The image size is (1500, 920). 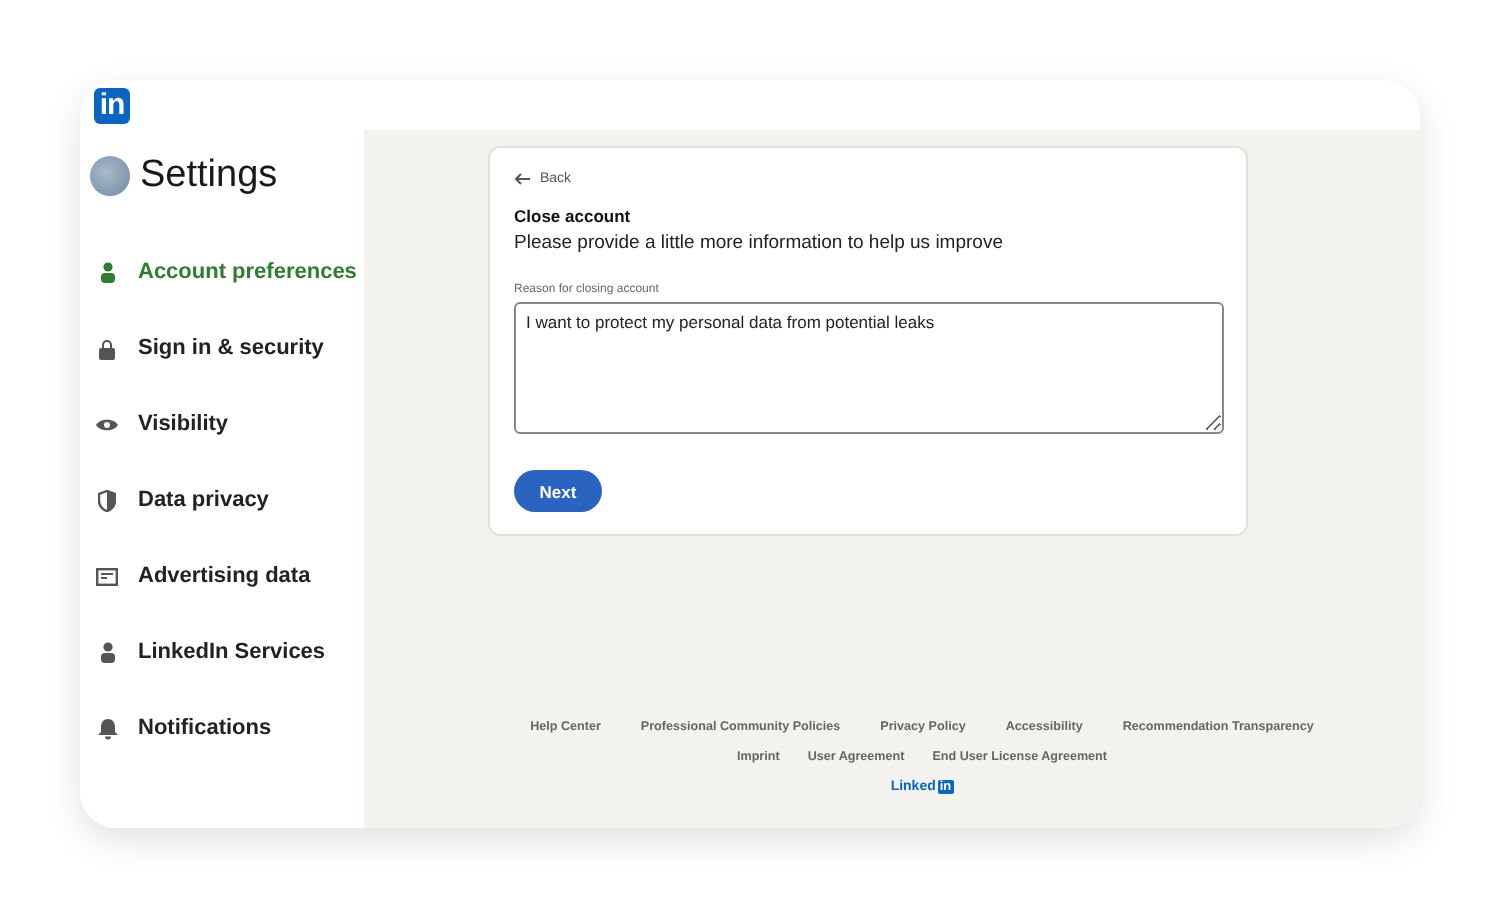 I want to click on shield-icon, so click(x=107, y=500).